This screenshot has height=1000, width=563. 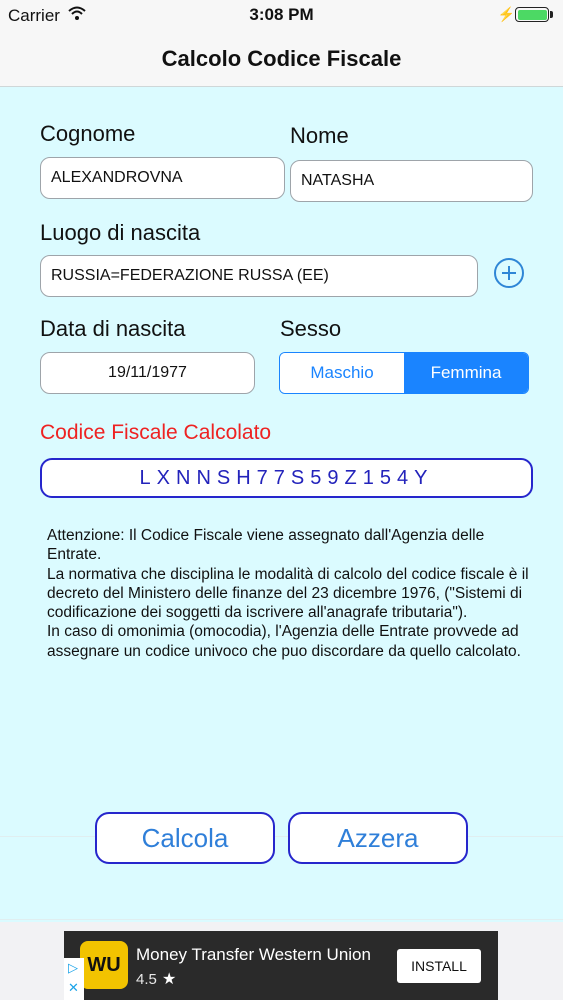 What do you see at coordinates (74, 979) in the screenshot?
I see `adchoices-icon: ▷ ✕` at bounding box center [74, 979].